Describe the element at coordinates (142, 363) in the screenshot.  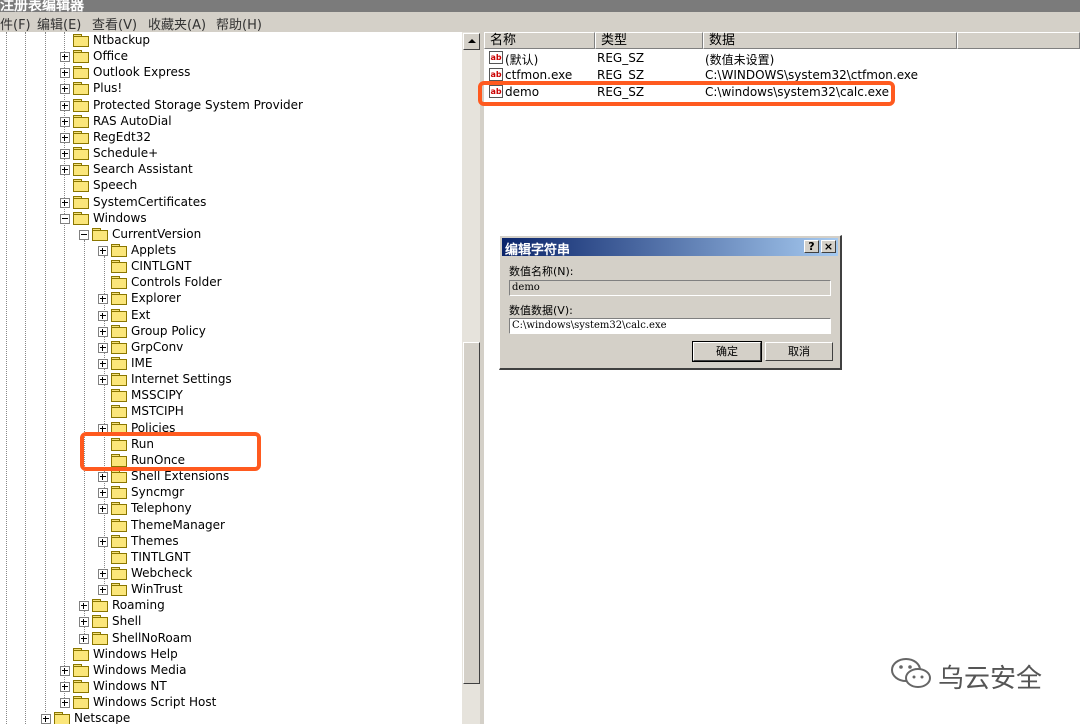
I see `tree-node-label: IME` at that location.